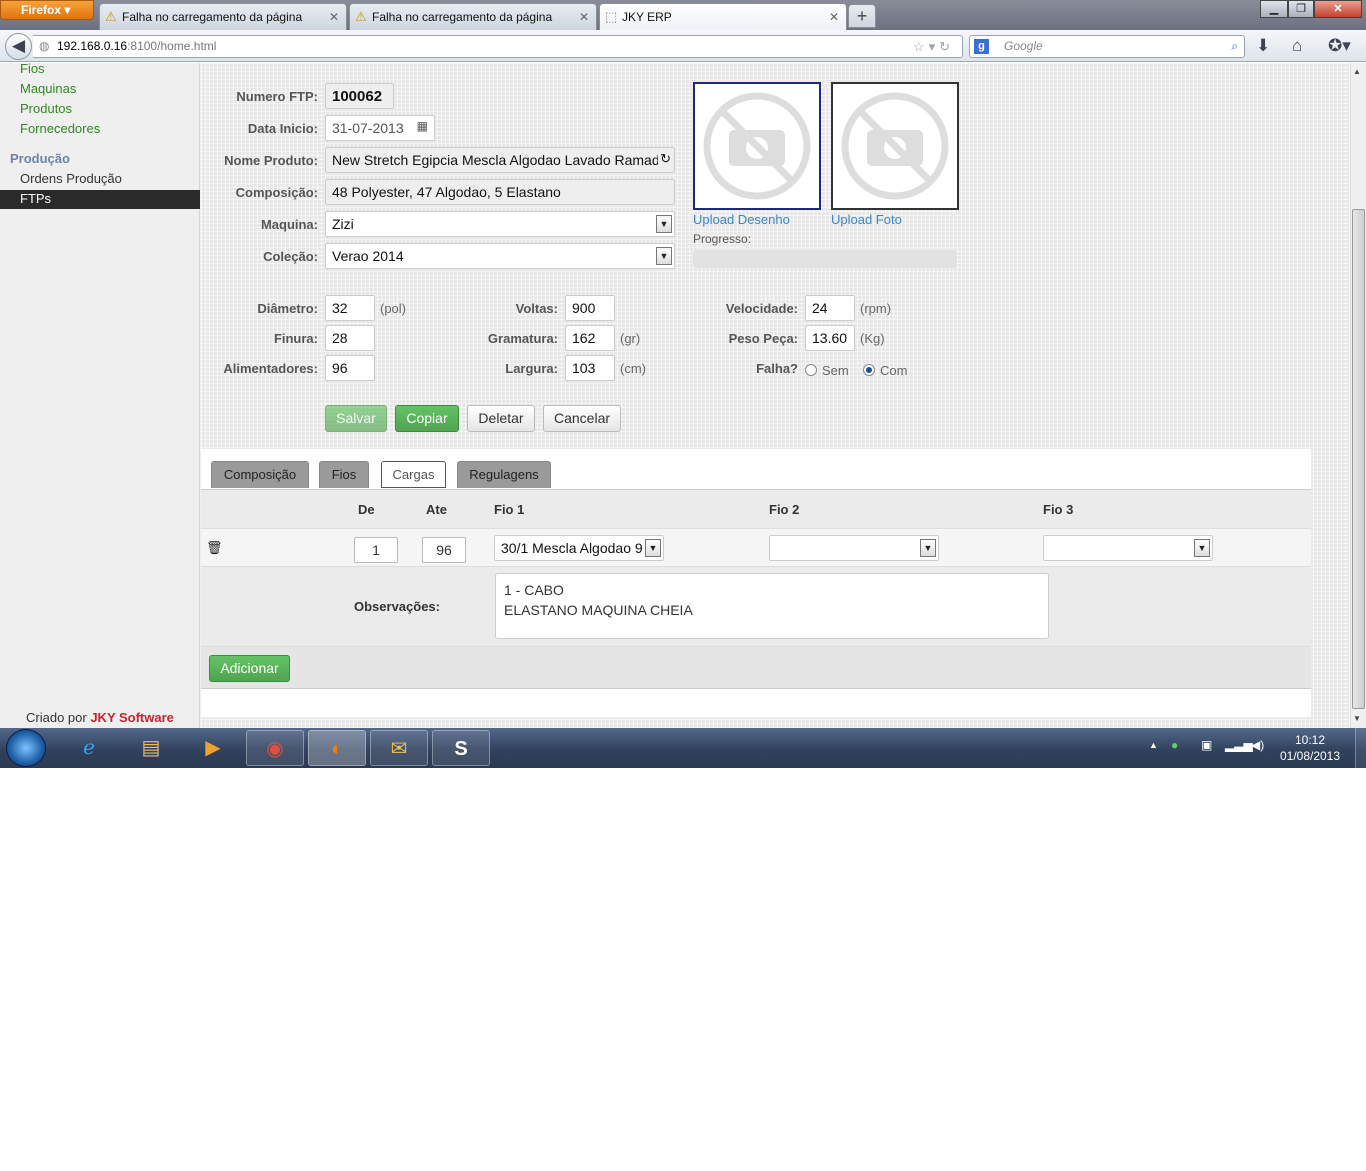 This screenshot has height=1171, width=1366. I want to click on tray-expand-icon: ▲, so click(1153, 745).